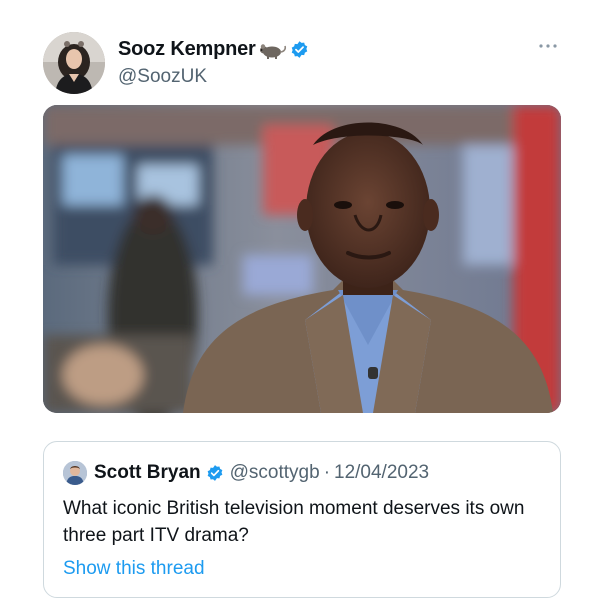  Describe the element at coordinates (75, 473) in the screenshot. I see `quoted-author-avatar` at that location.